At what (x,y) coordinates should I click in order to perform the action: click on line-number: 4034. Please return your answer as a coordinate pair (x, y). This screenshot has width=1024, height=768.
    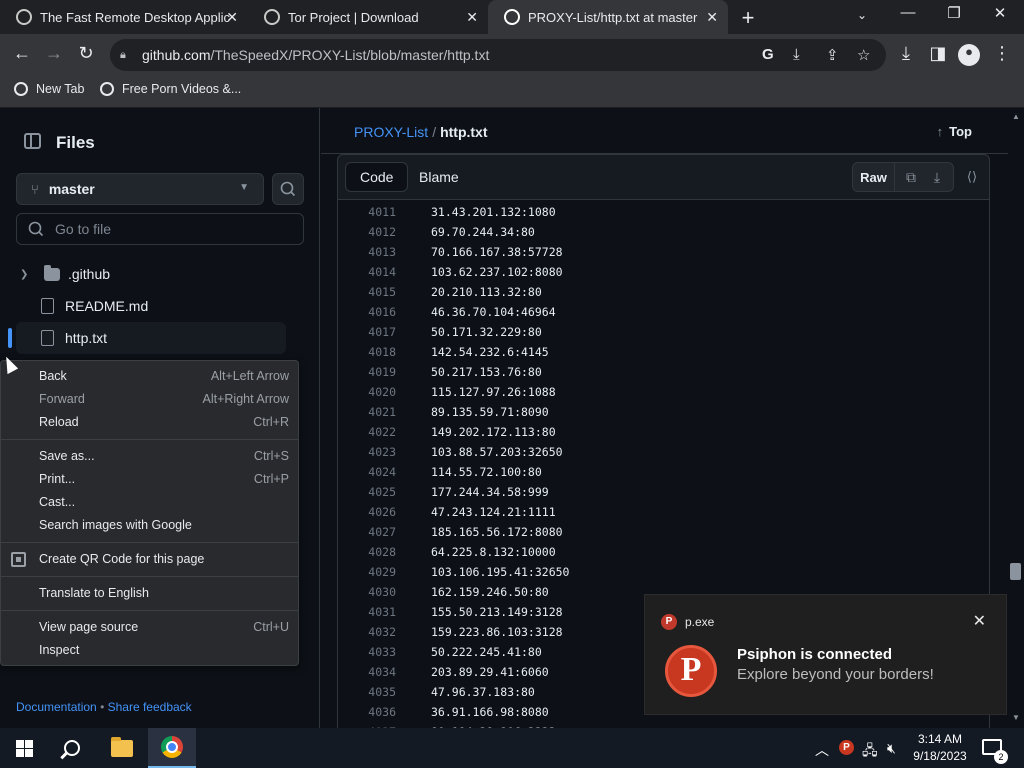
    Looking at the image, I should click on (367, 672).